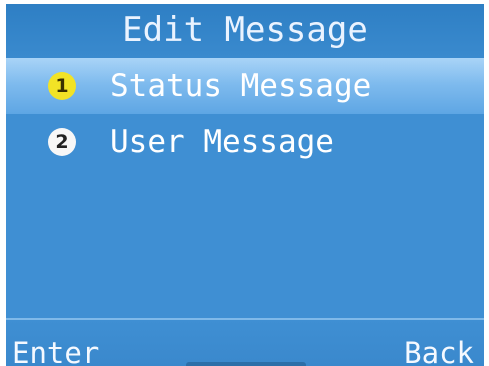 The image size is (489, 366). I want to click on softkey-bar: Enter Back, so click(245, 342).